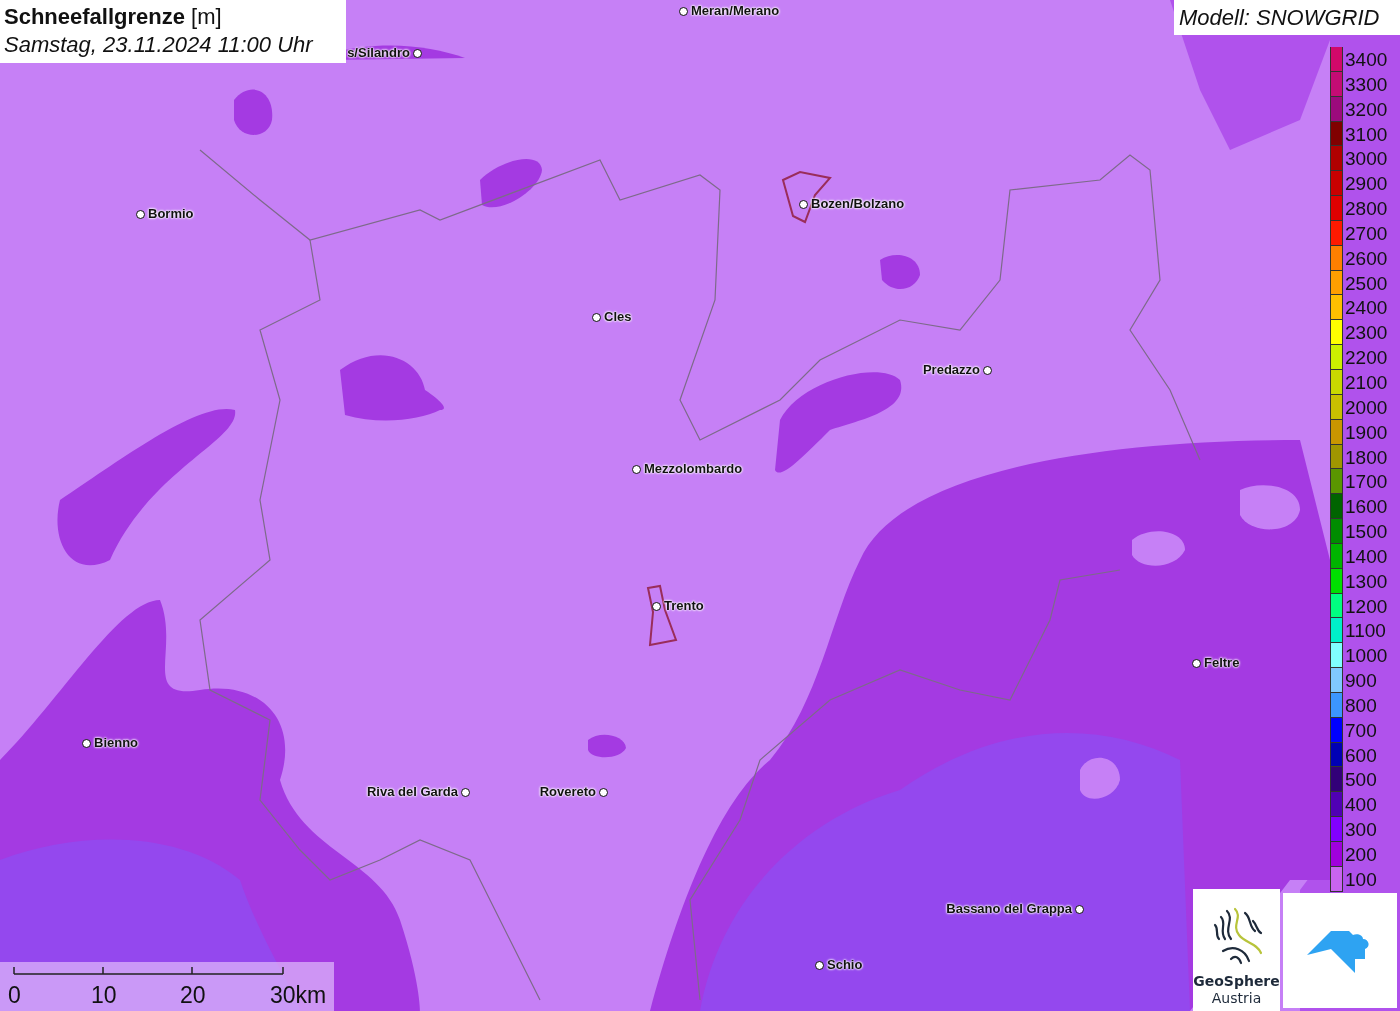 This screenshot has width=1400, height=1011. What do you see at coordinates (104, 995) in the screenshot?
I see `scale-label: 10` at bounding box center [104, 995].